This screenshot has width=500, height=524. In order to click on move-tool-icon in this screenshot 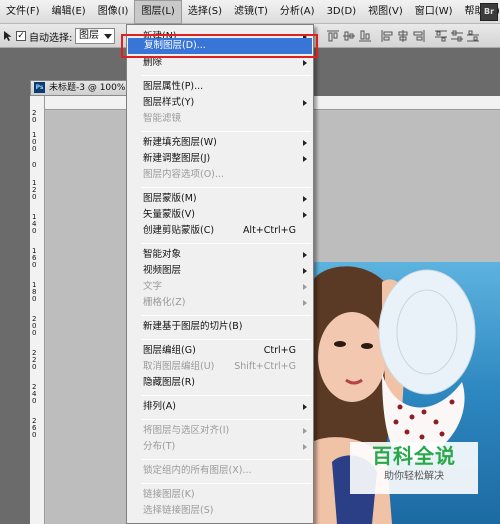, I will do `click(8, 36)`.